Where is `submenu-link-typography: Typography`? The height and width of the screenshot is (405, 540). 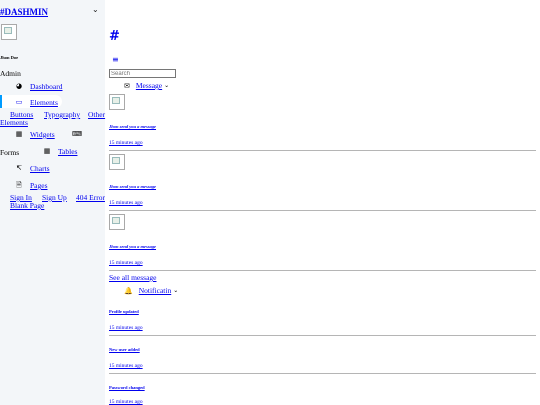
submenu-link-typography: Typography is located at coordinates (62, 114).